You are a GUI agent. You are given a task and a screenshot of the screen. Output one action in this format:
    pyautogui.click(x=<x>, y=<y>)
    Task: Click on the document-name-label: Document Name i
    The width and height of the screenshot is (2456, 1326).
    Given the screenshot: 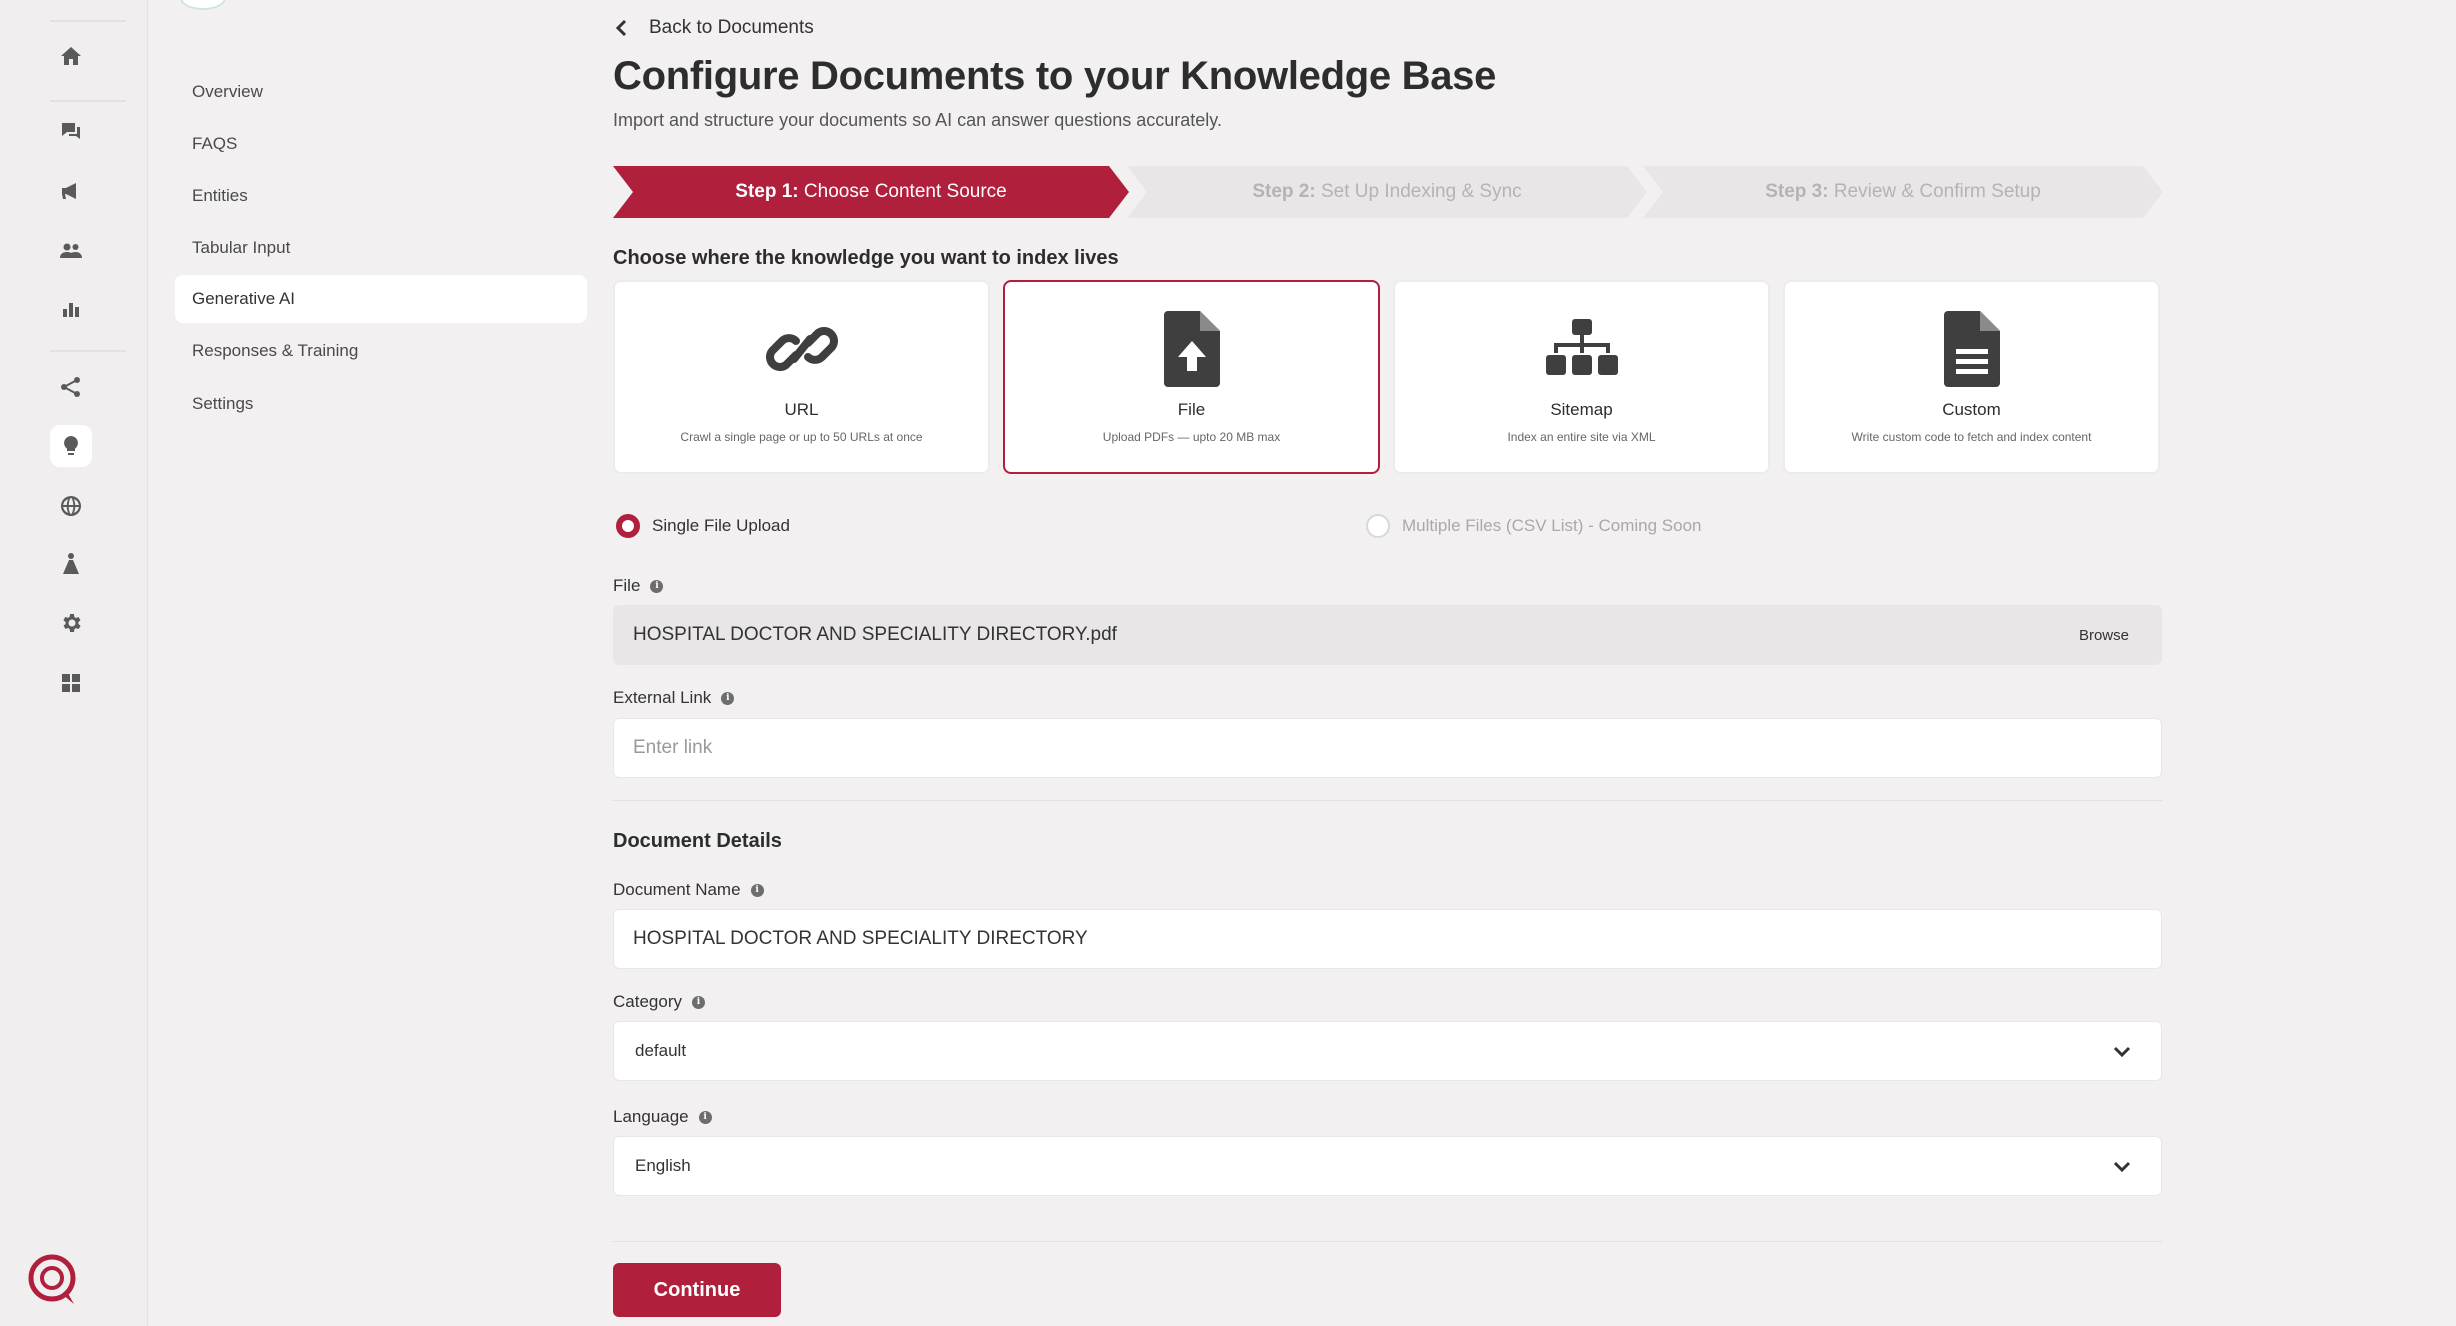 What is the action you would take?
    pyautogui.click(x=688, y=890)
    